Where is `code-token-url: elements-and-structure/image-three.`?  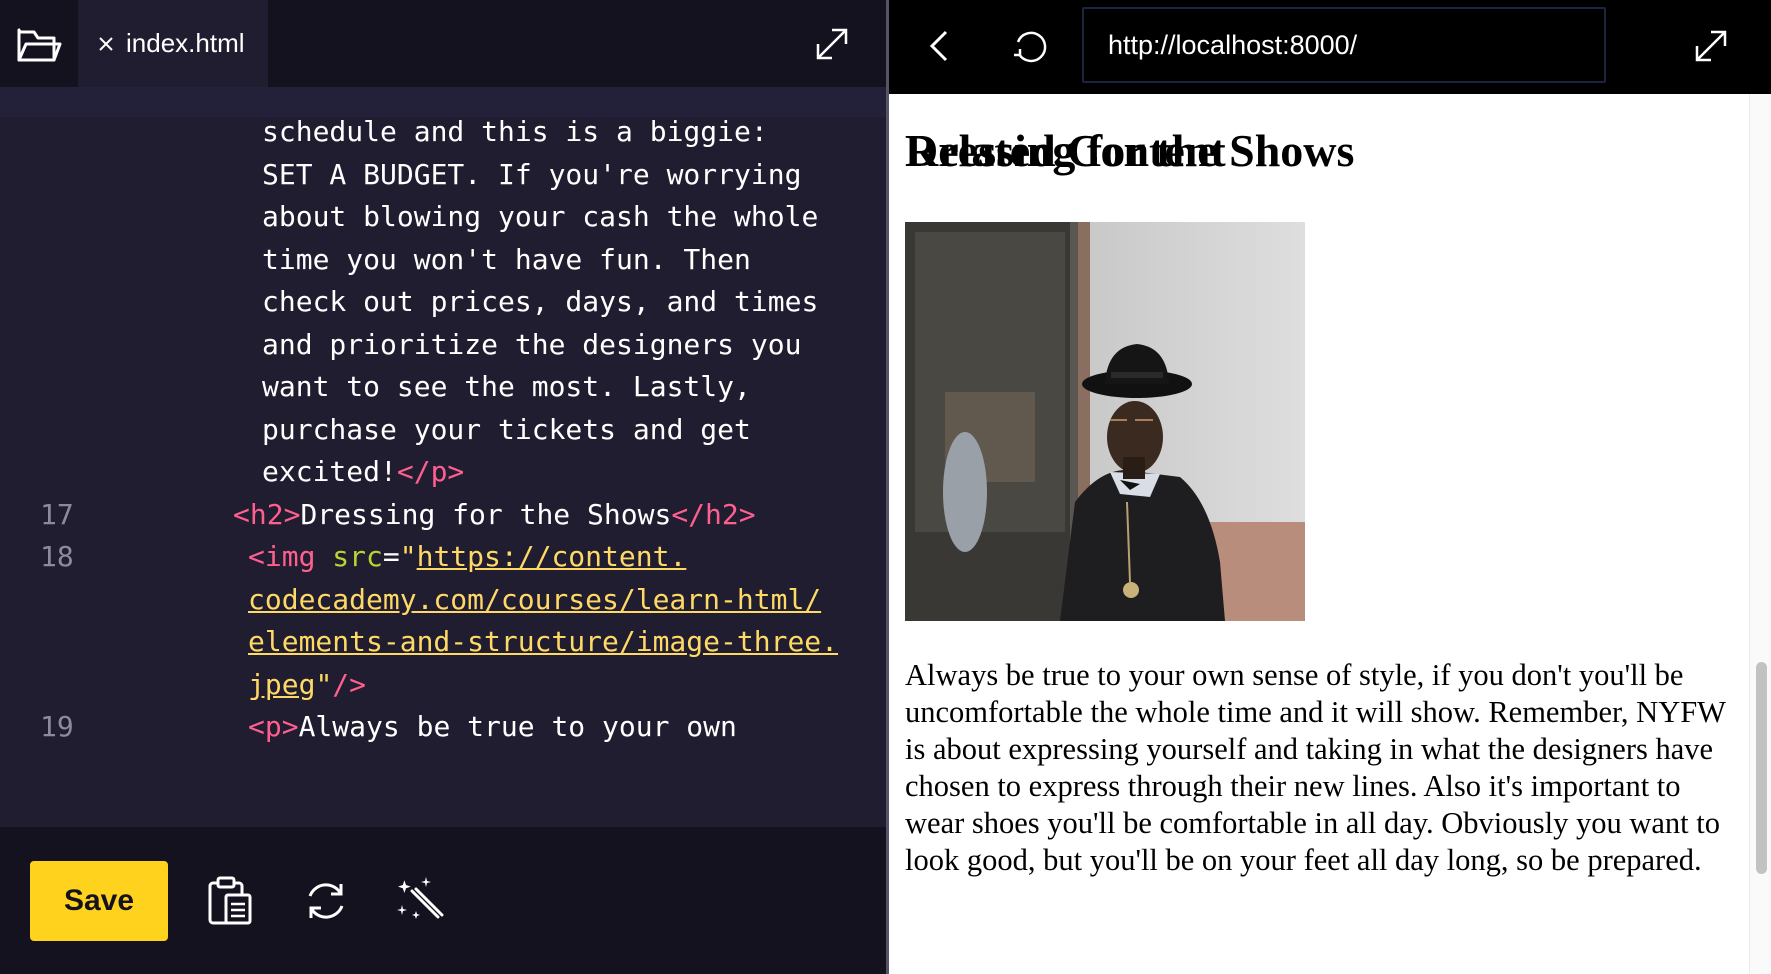 code-token-url: elements-and-structure/image-three. is located at coordinates (543, 641).